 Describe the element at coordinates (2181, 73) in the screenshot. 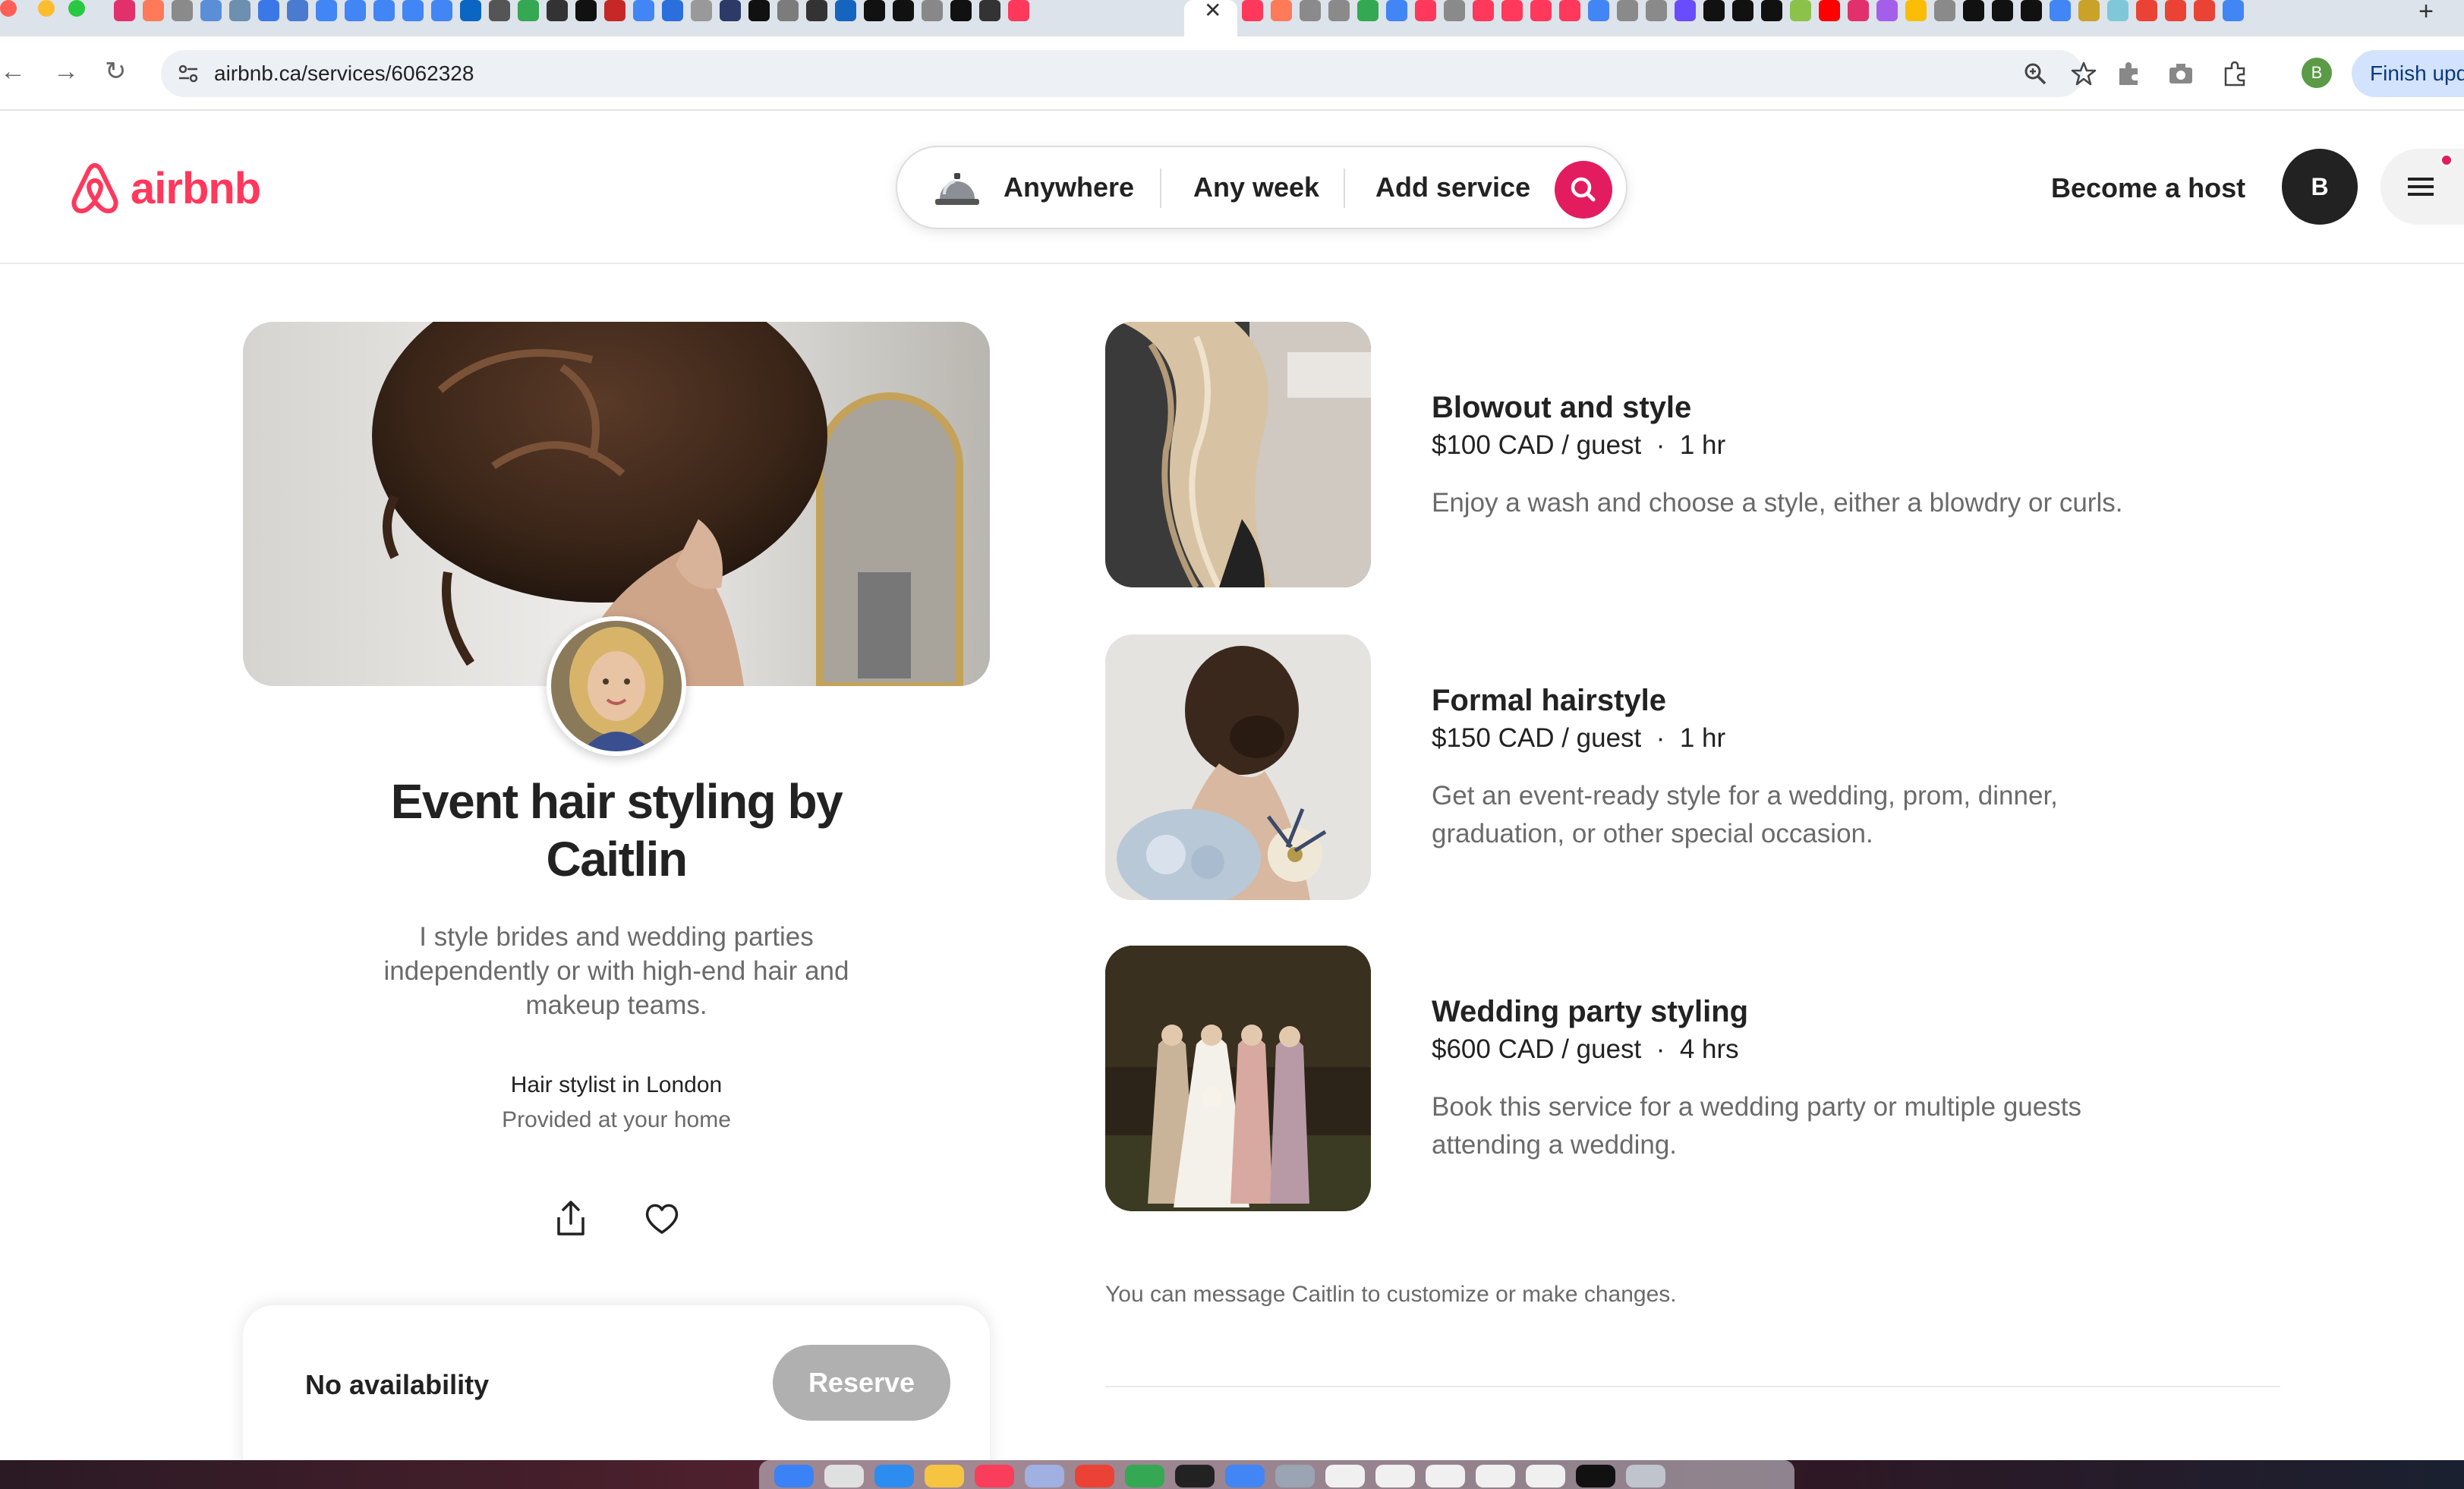

I see `camera-icon` at that location.